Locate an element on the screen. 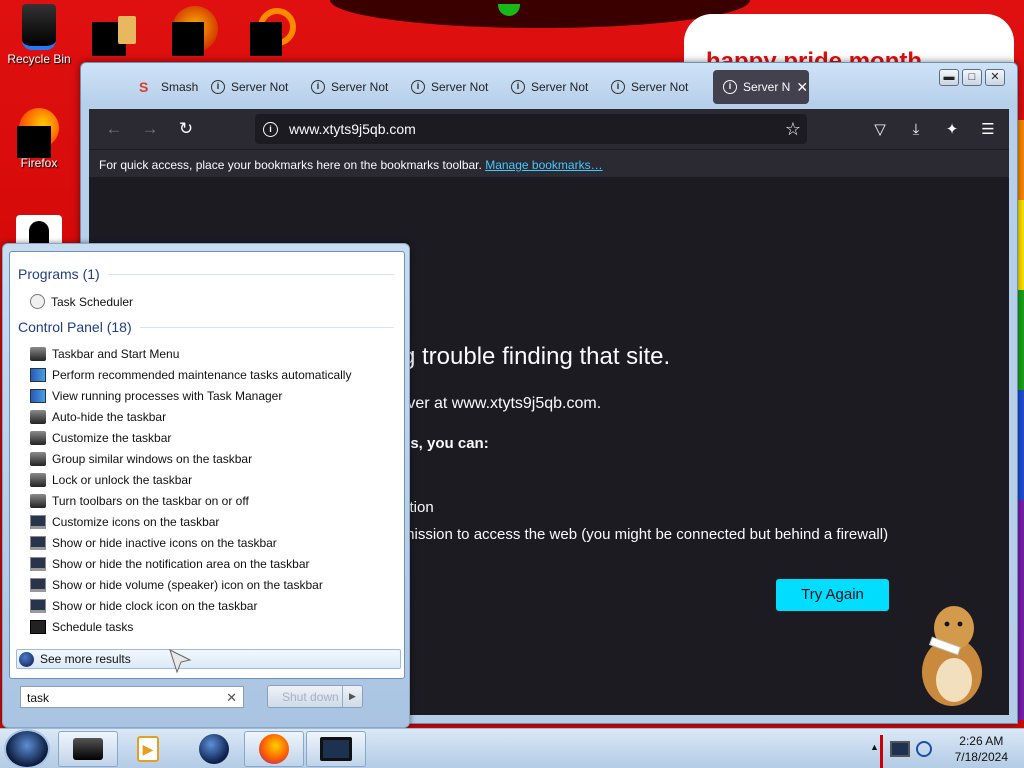  desktop-icon-recycle-bin: Recycle Bin is located at coordinates (39, 35).